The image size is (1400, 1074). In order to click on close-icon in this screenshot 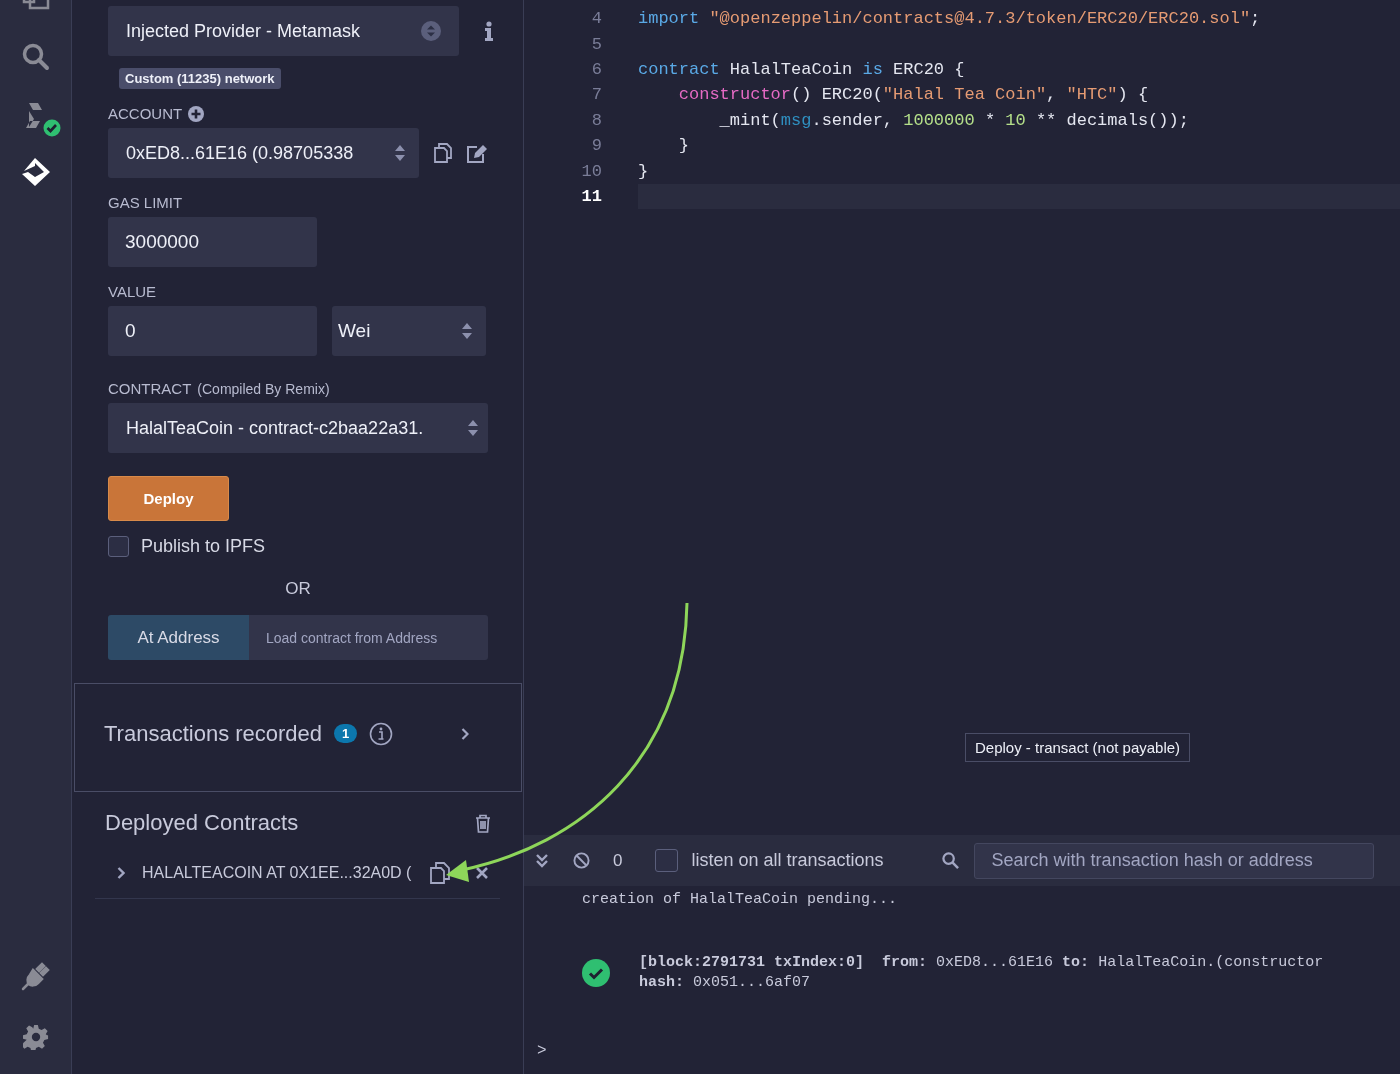, I will do `click(482, 873)`.